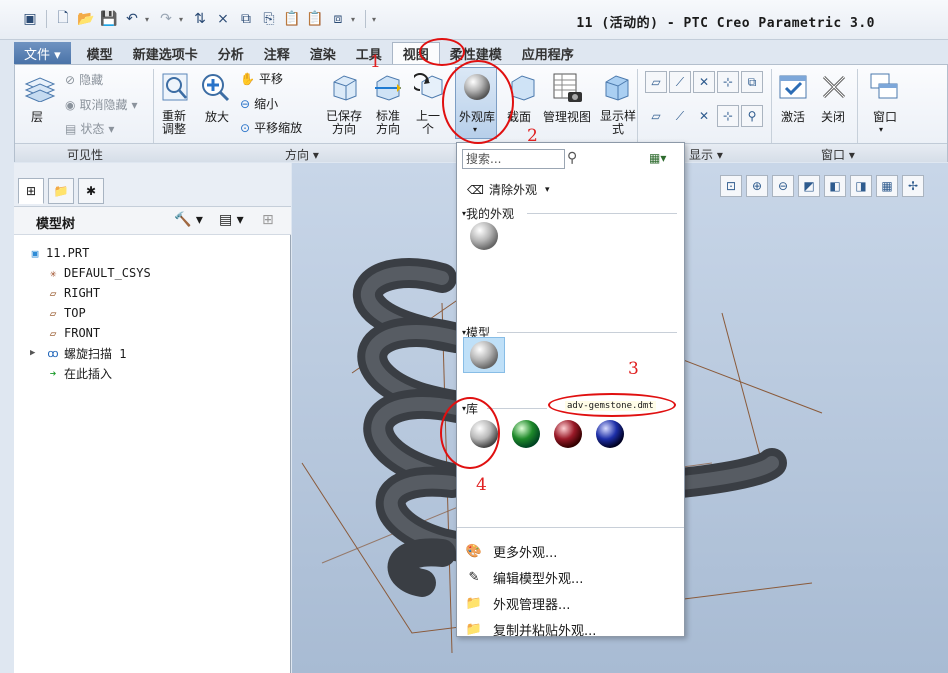 The width and height of the screenshot is (948, 673). What do you see at coordinates (617, 87) in the screenshot?
I see `display-style-icon` at bounding box center [617, 87].